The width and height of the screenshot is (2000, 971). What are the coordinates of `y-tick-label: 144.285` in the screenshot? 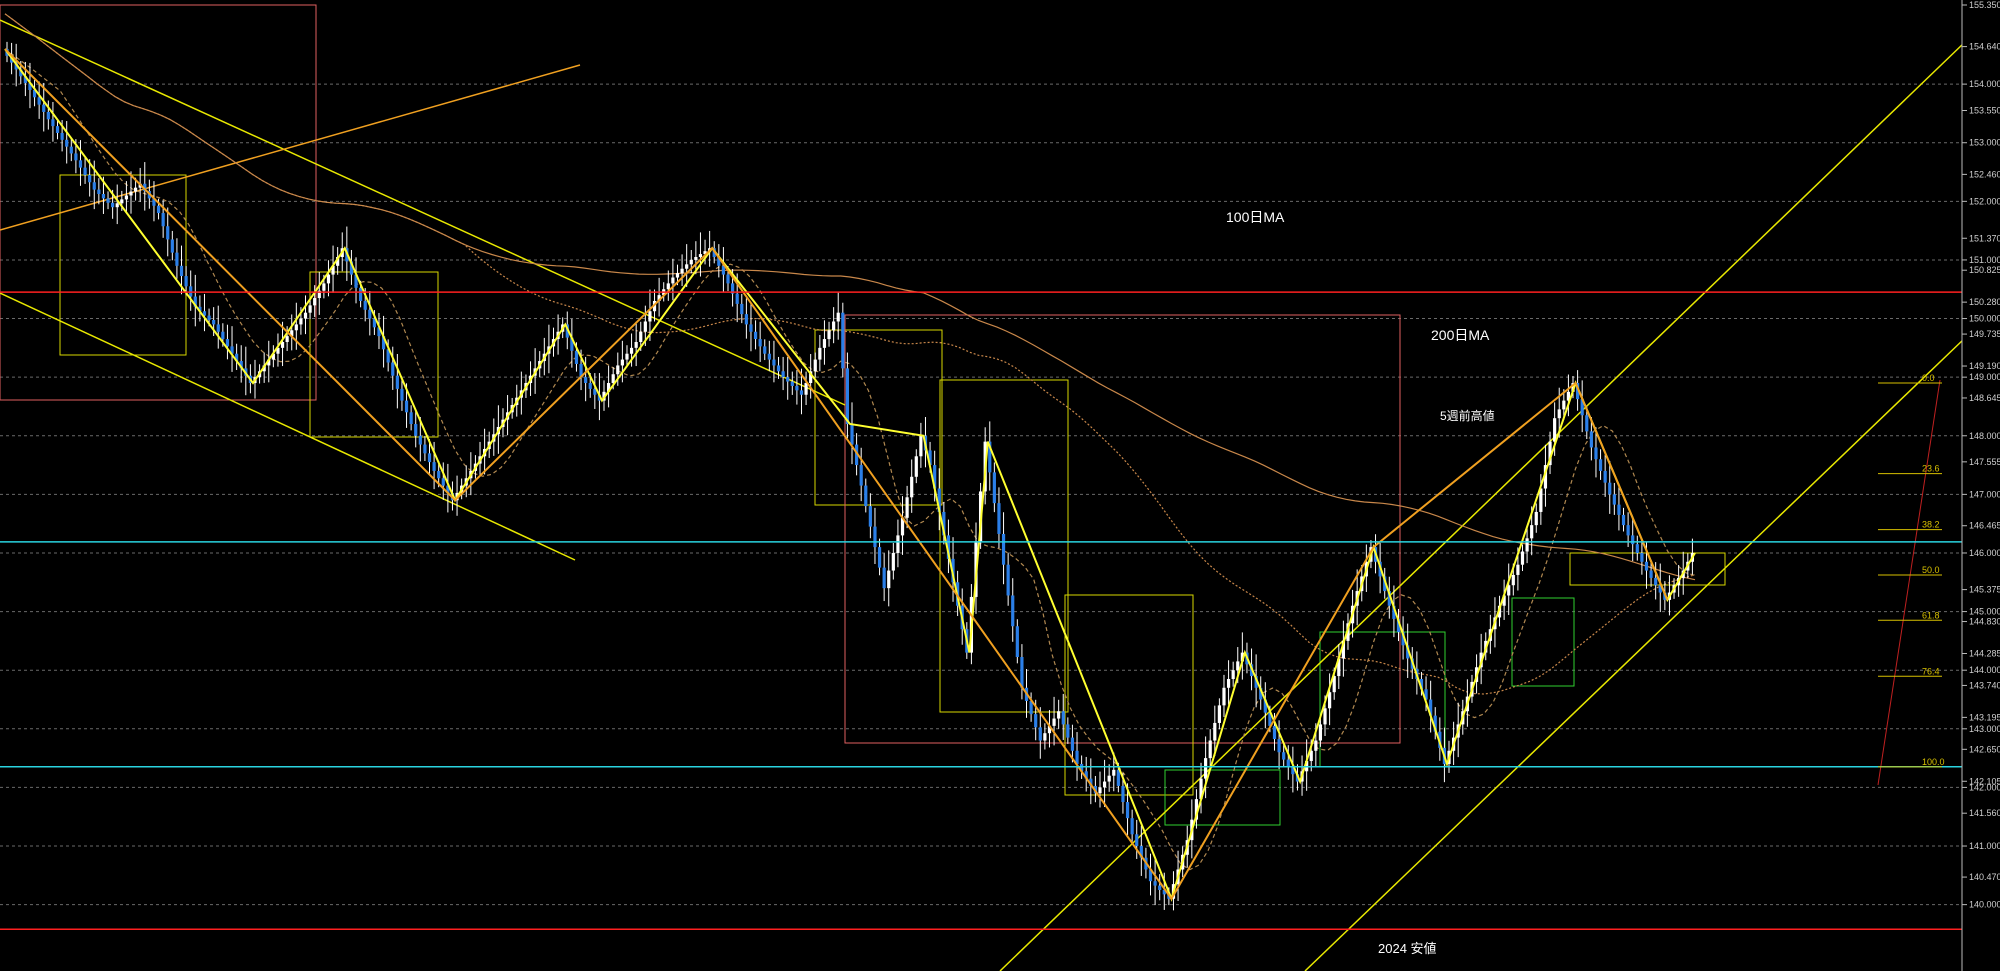 It's located at (1984, 653).